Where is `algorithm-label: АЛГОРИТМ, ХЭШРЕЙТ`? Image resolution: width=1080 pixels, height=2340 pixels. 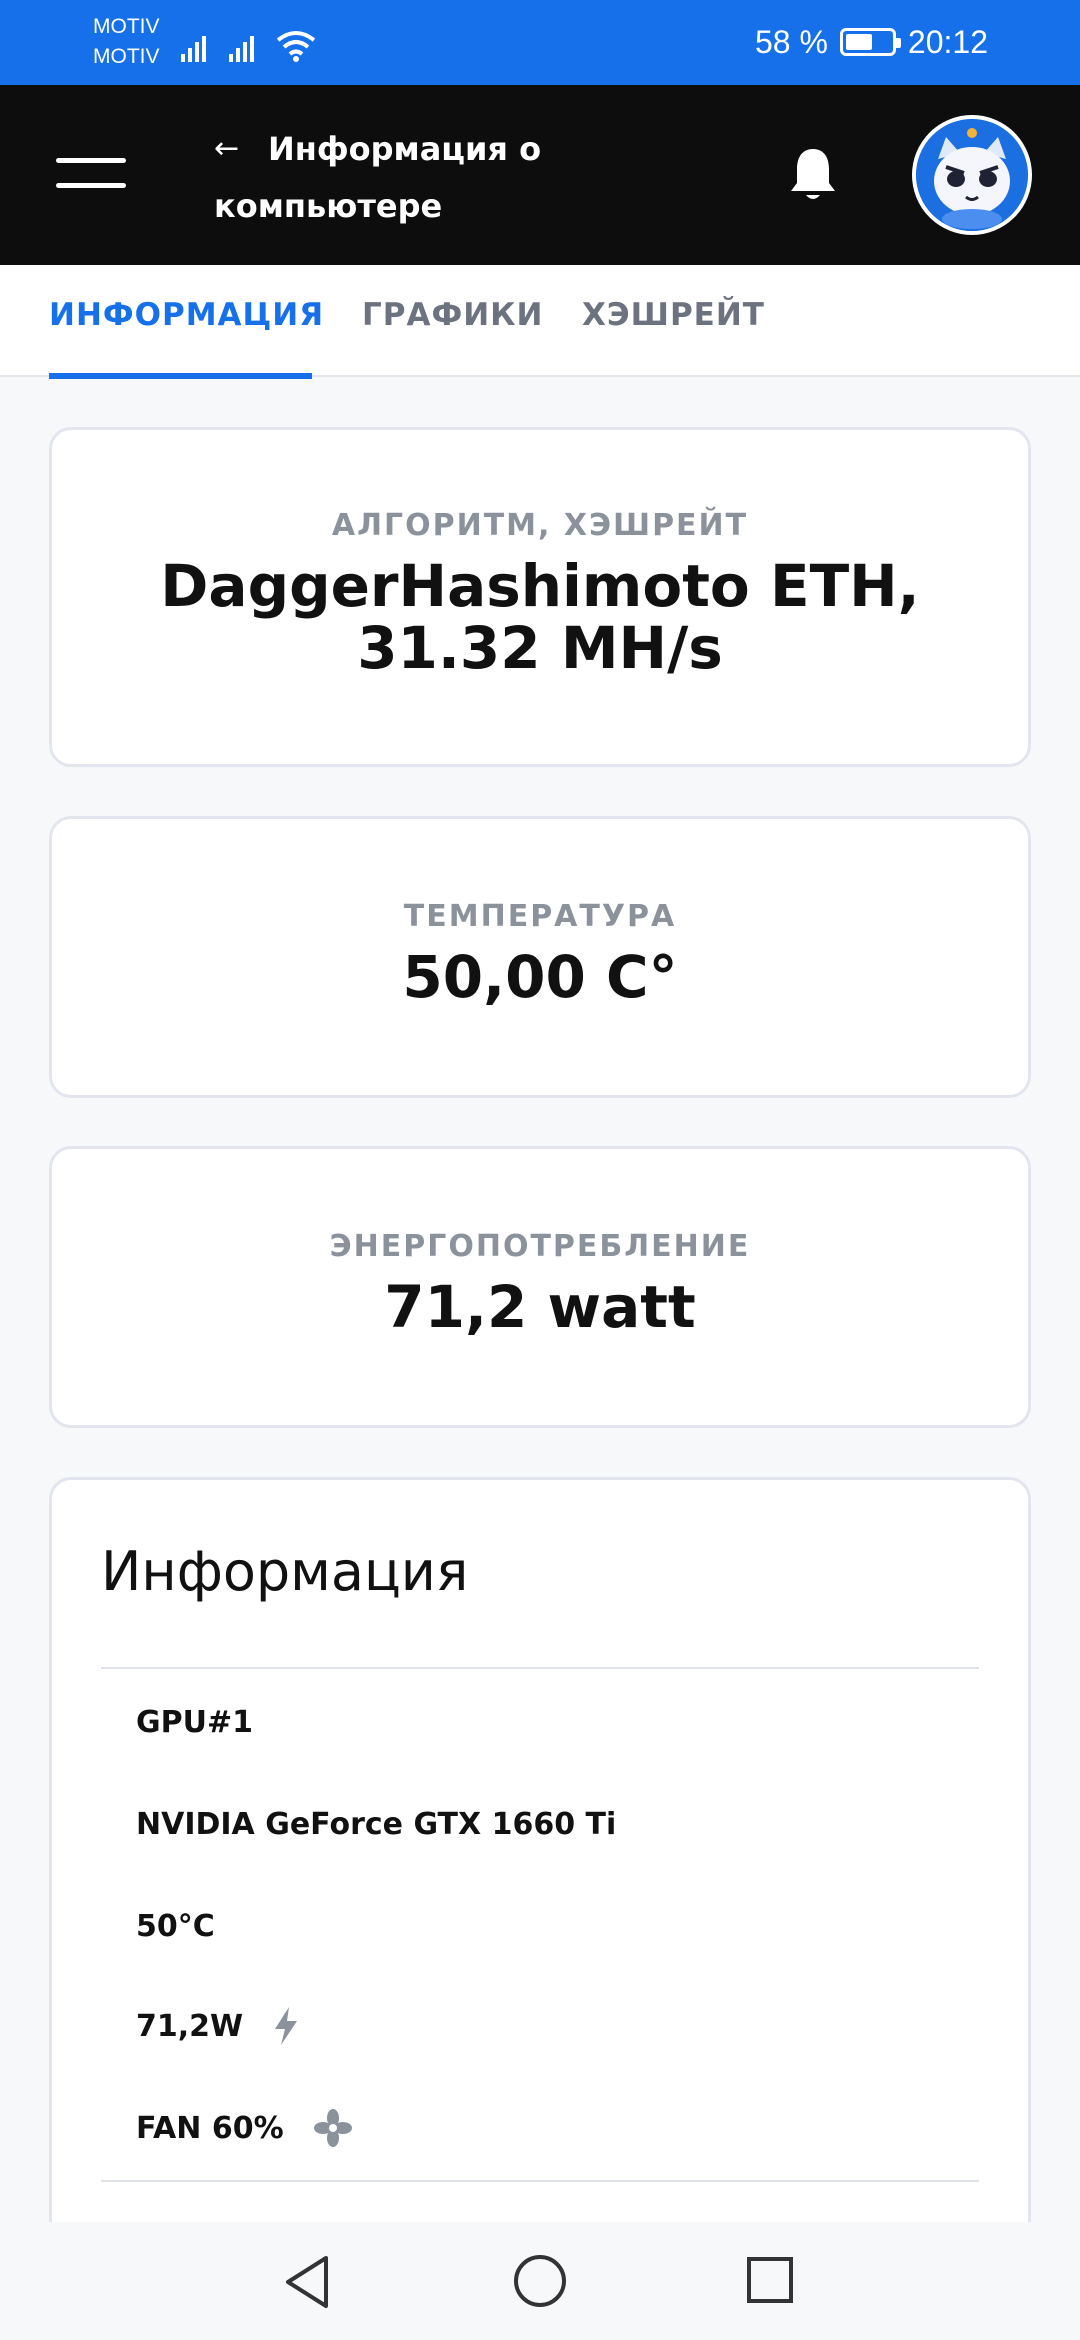 algorithm-label: АЛГОРИТМ, ХЭШРЕЙТ is located at coordinates (540, 525).